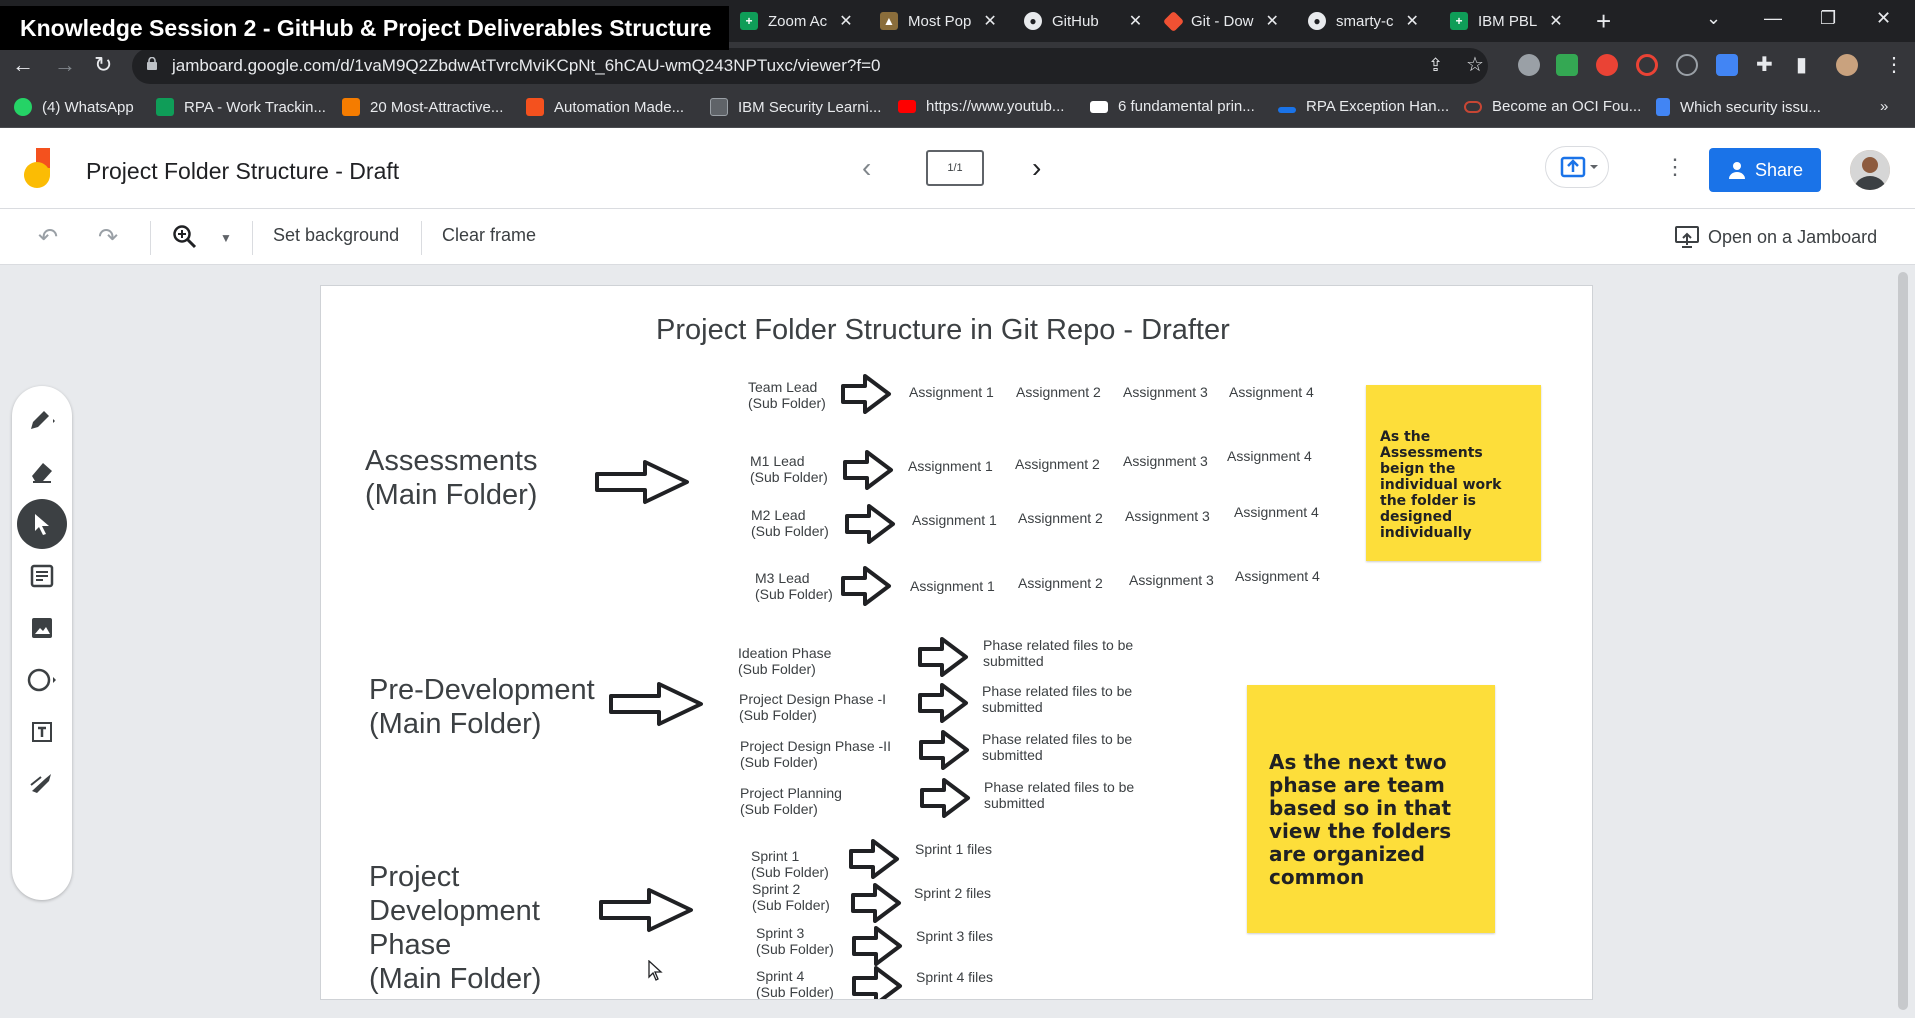  Describe the element at coordinates (790, 864) in the screenshot. I see `sprint-1-sub-folder: Sprint 1 (Sub Folder)` at that location.